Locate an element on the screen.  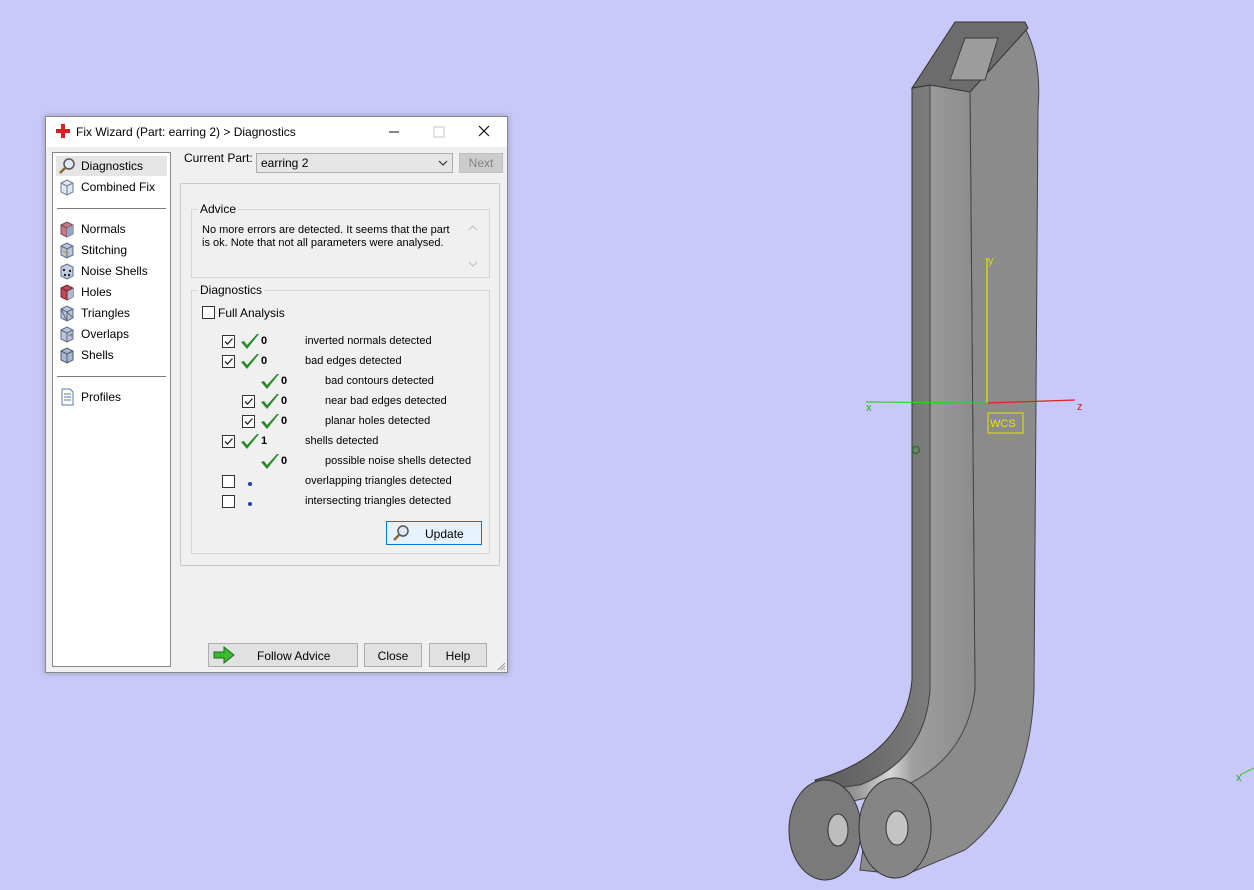
nav-label: Combined Fix is located at coordinates (118, 187).